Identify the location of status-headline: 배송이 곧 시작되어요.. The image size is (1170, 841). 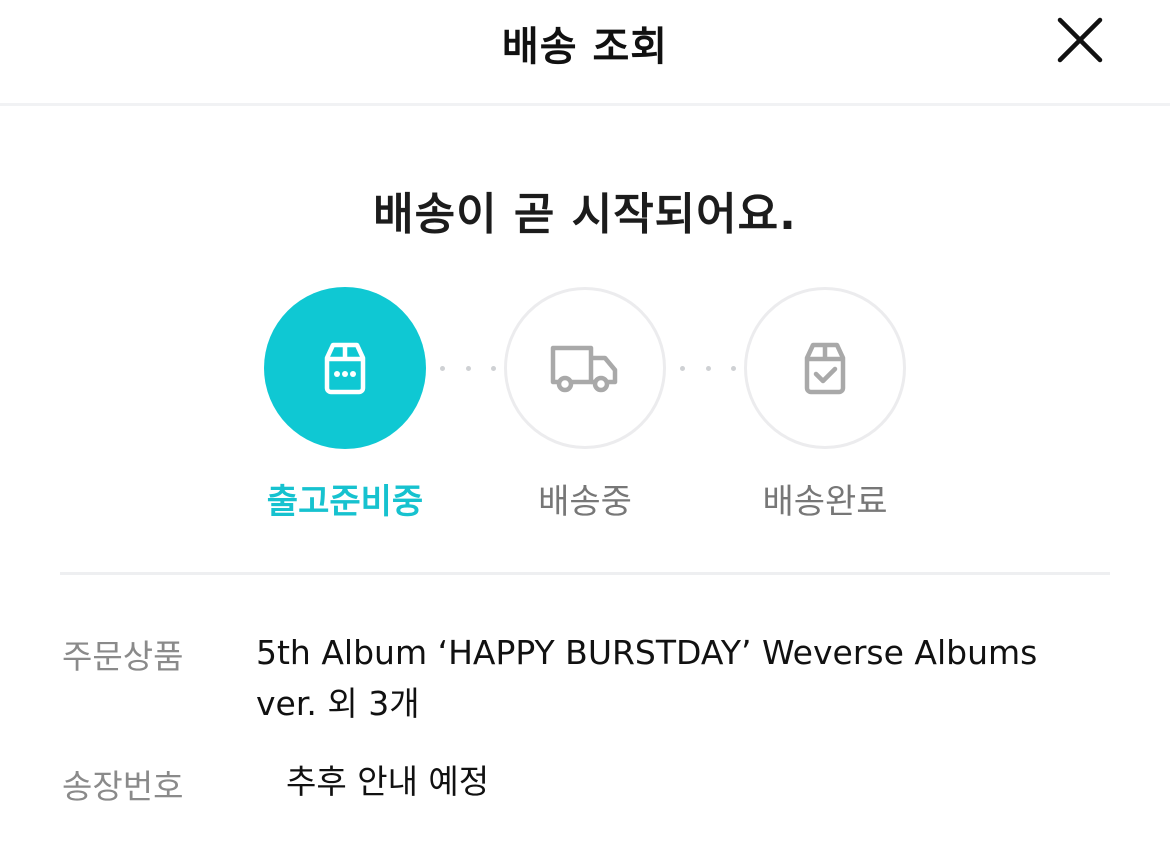
(585, 214).